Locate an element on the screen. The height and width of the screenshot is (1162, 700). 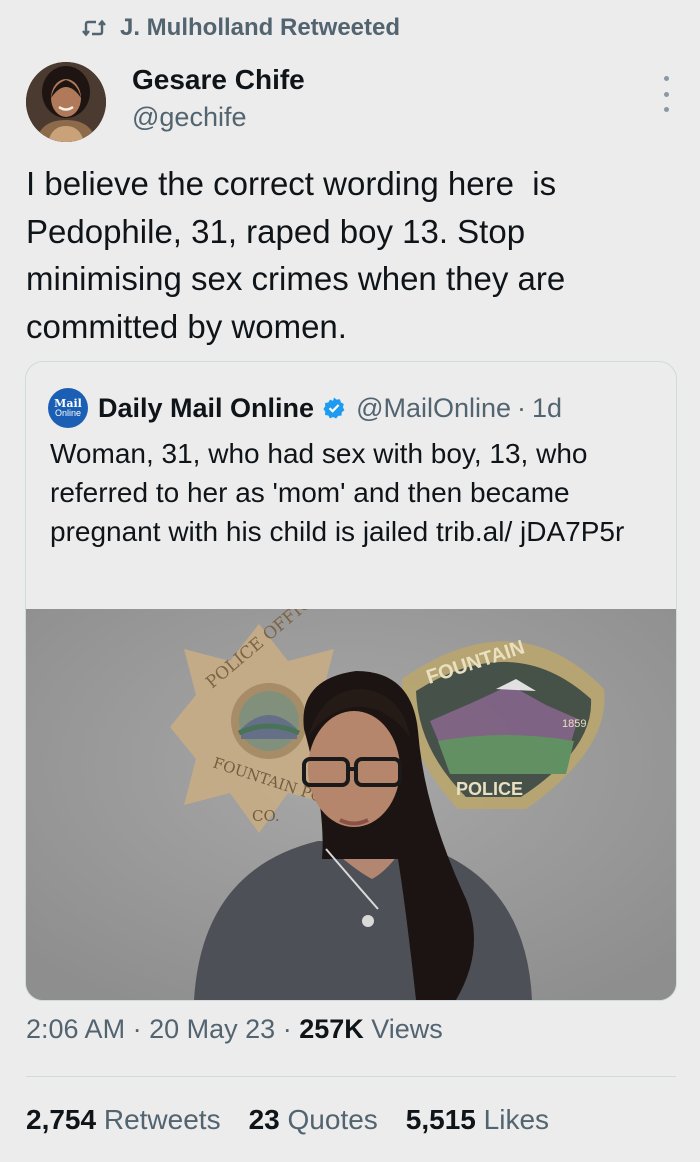
tweet-author: Gesare Chife @gechife is located at coordinates (351, 102).